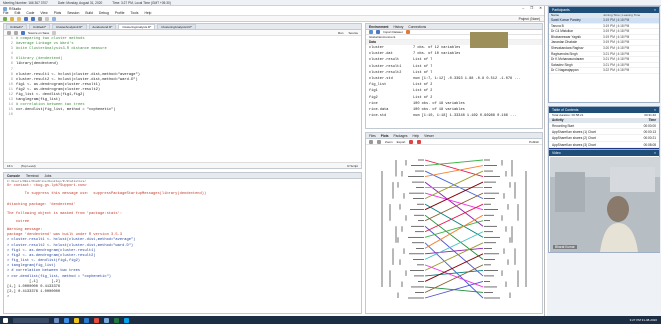  What do you see at coordinates (5, 8) in the screenshot?
I see `rstudio-logo-icon` at bounding box center [5, 8].